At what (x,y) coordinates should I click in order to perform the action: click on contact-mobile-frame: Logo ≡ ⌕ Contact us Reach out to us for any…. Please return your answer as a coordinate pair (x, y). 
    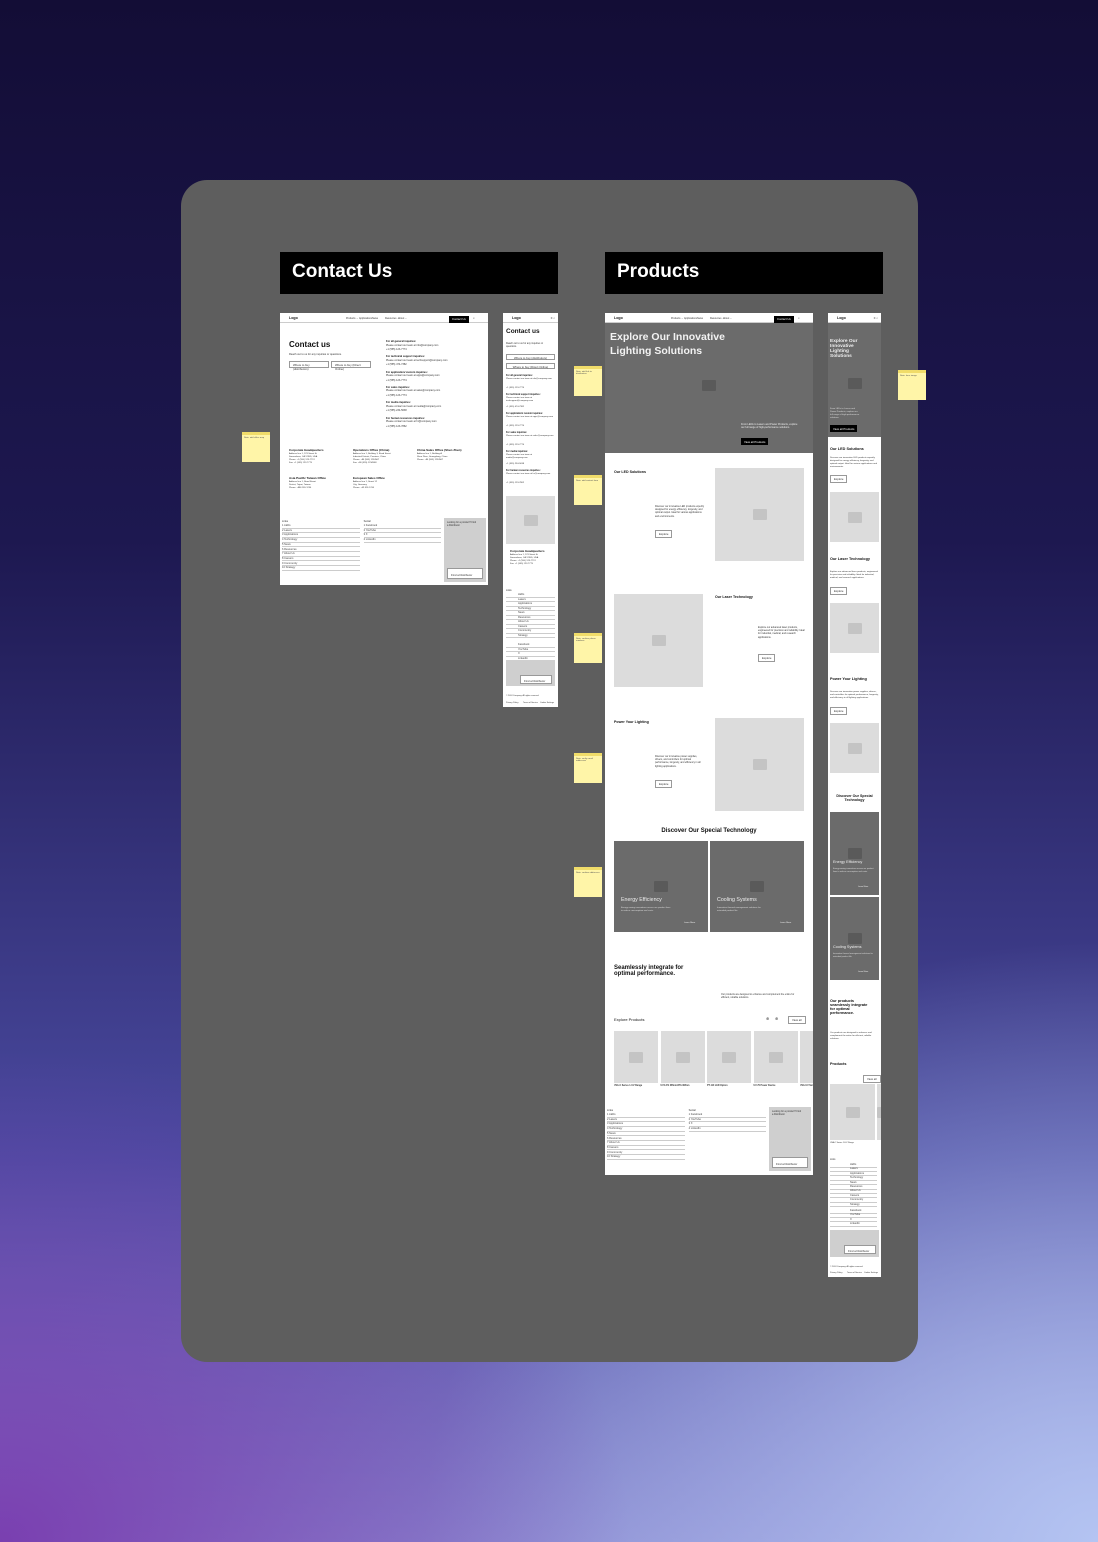
    Looking at the image, I should click on (530, 510).